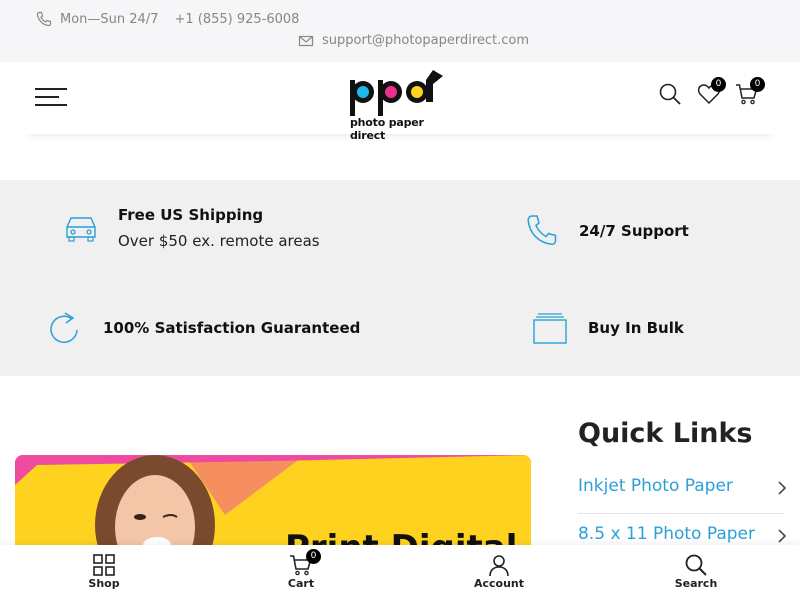 The height and width of the screenshot is (600, 800). I want to click on bottom-nav-label: Cart, so click(301, 583).